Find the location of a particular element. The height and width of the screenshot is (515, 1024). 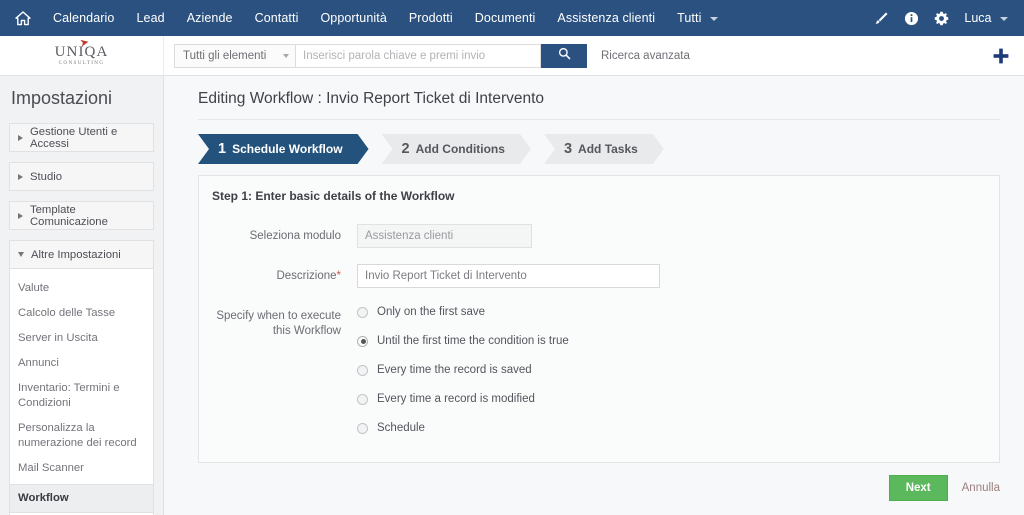

nav-label: Contatti is located at coordinates (276, 18).